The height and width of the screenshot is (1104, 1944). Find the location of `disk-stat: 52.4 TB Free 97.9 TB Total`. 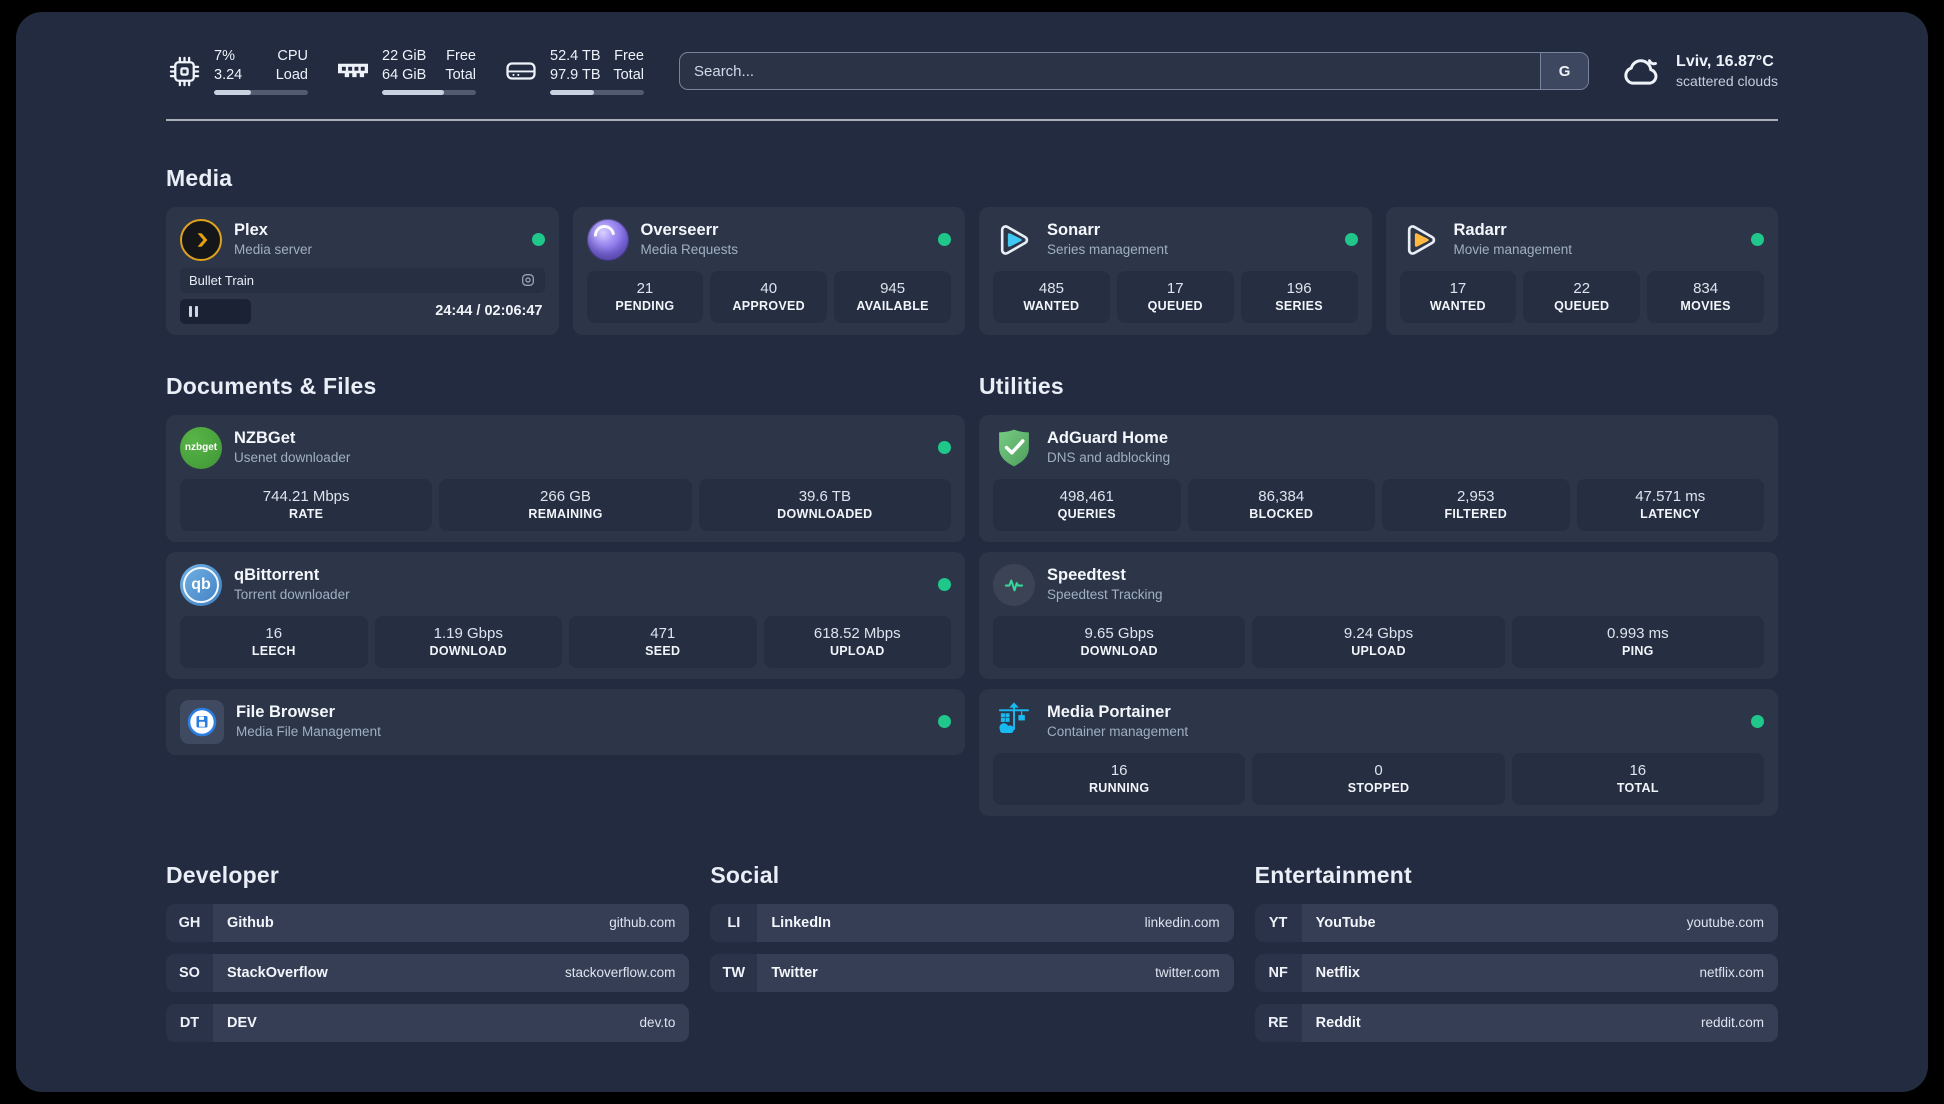

disk-stat: 52.4 TB Free 97.9 TB Total is located at coordinates (573, 71).